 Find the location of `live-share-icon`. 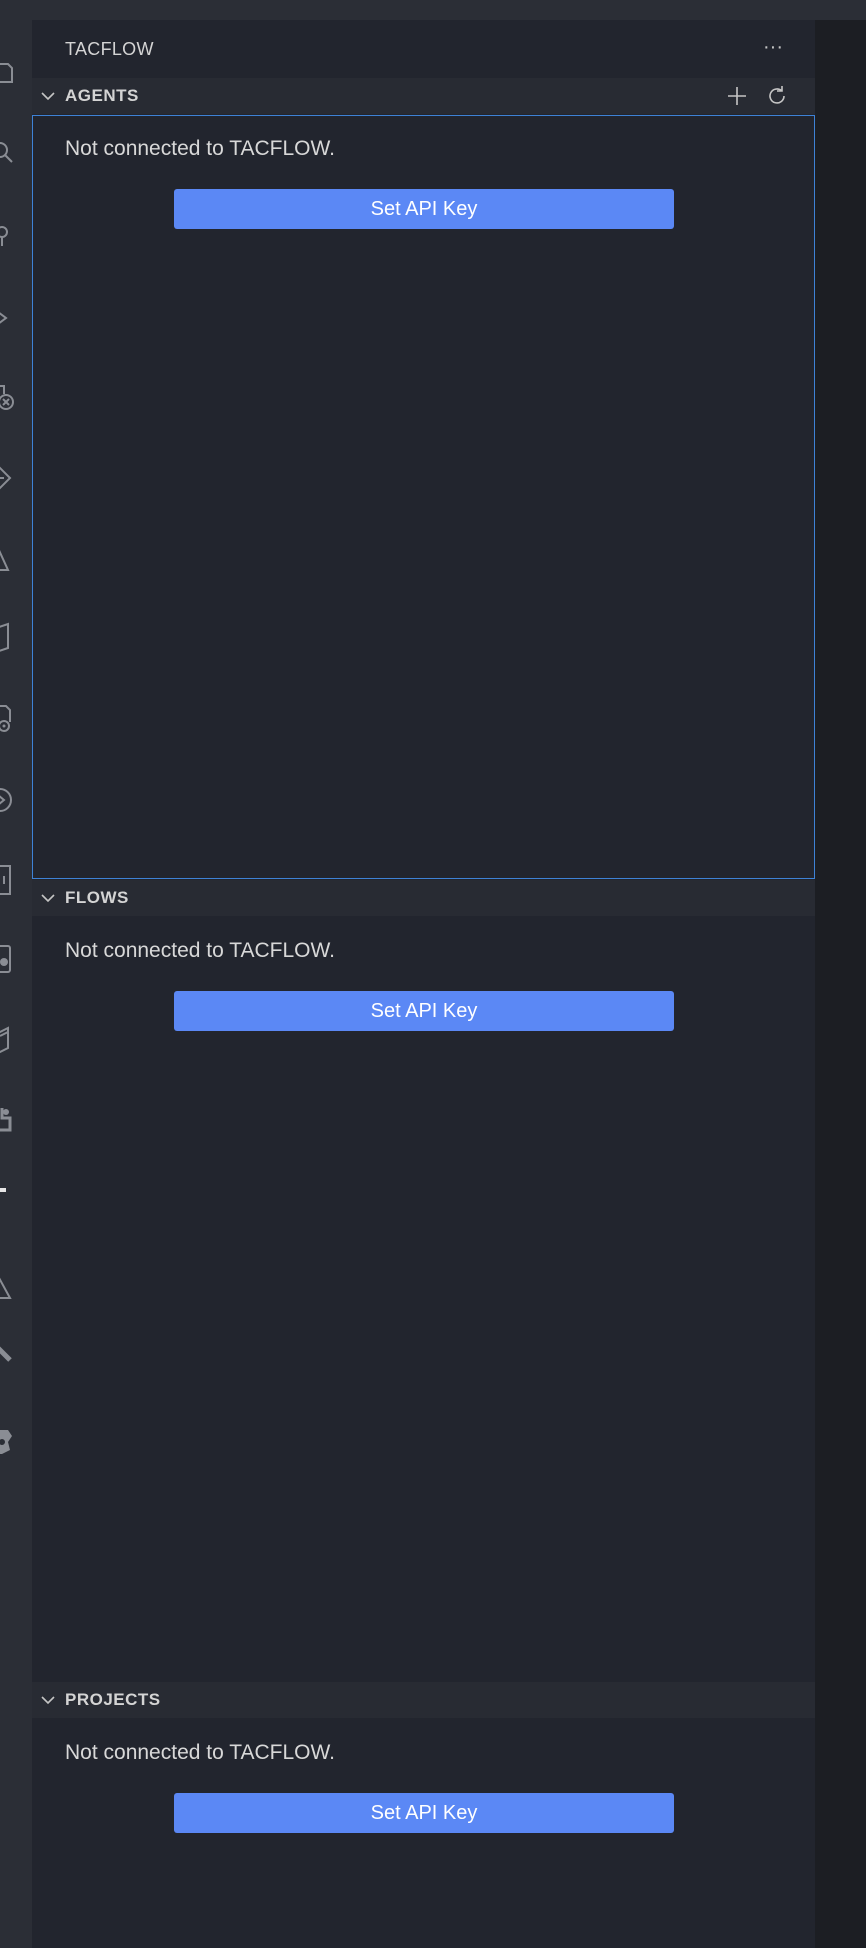

live-share-icon is located at coordinates (16, 800).